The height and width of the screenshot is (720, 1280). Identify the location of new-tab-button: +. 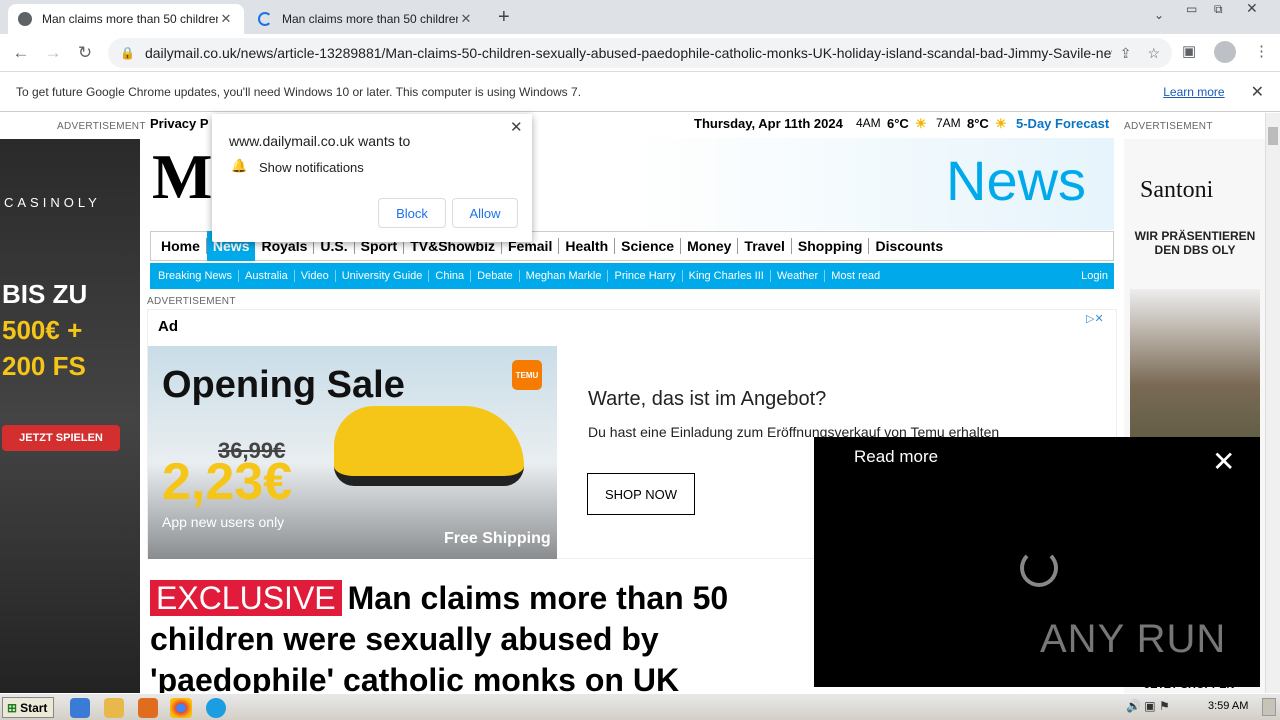
(504, 17).